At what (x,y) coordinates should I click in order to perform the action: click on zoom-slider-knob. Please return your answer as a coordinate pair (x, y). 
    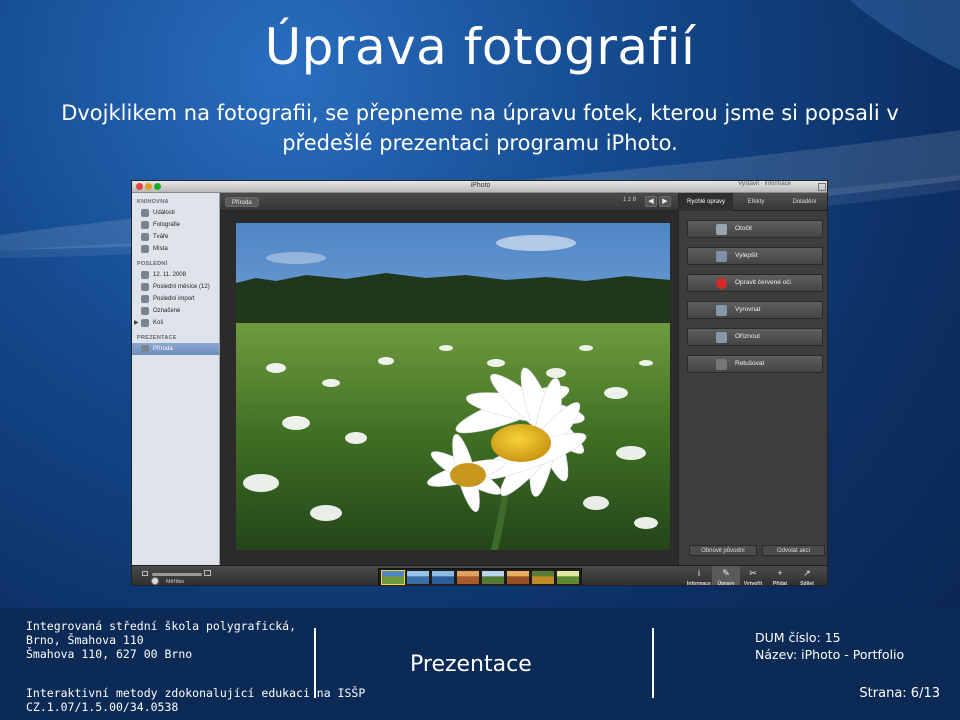
    Looking at the image, I should click on (154, 581).